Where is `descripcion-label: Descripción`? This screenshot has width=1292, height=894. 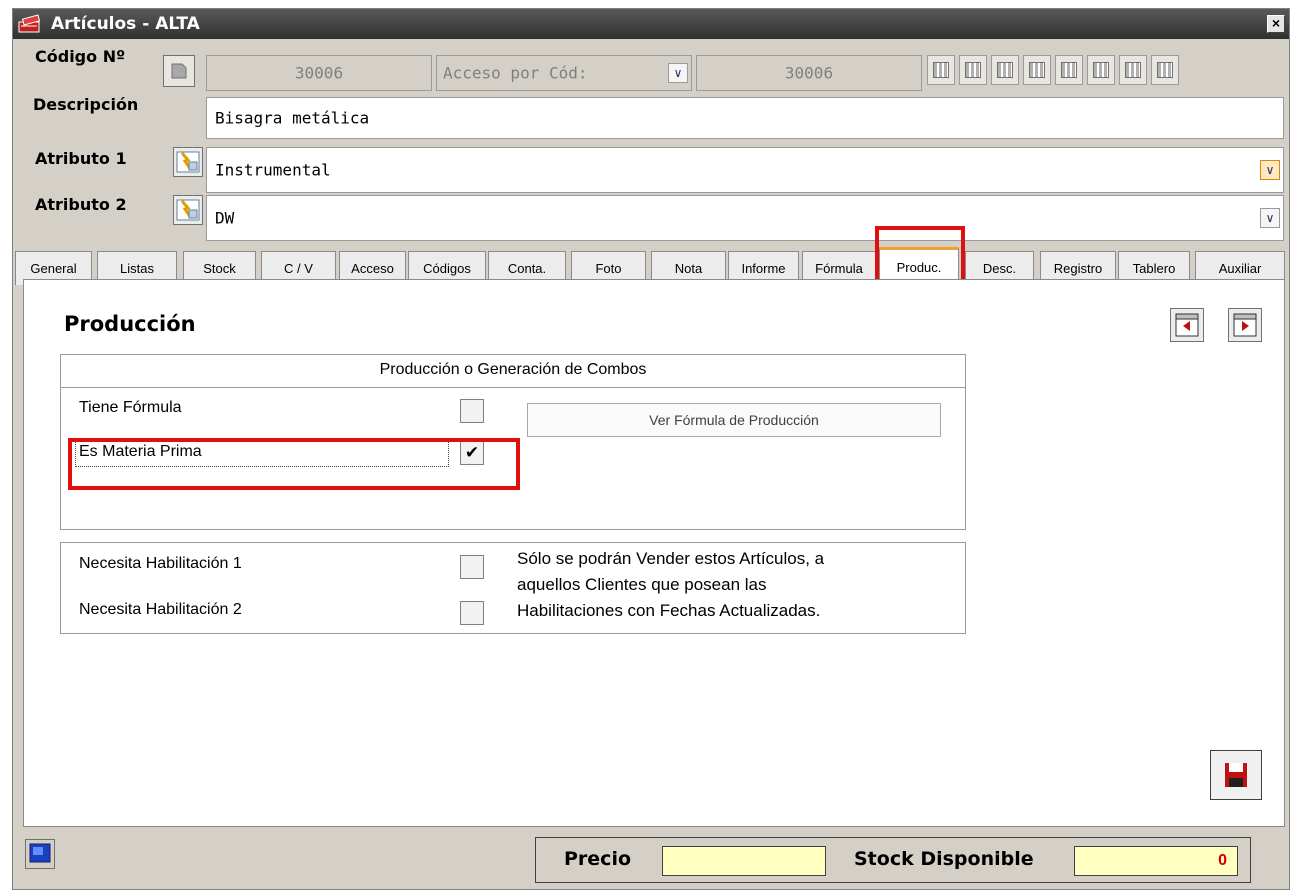 descripcion-label: Descripción is located at coordinates (86, 104).